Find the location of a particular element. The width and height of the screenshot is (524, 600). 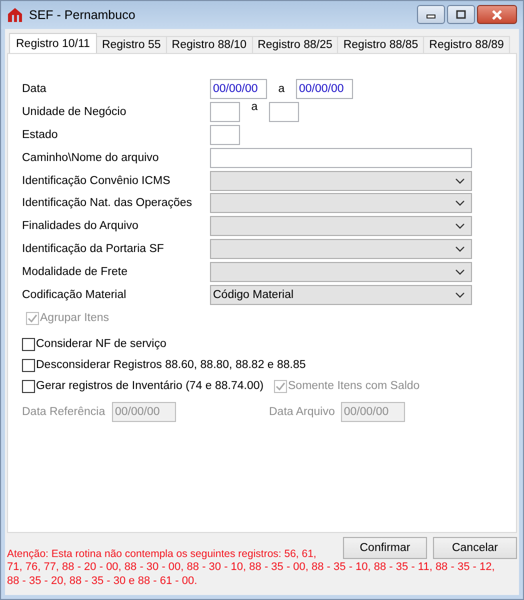

close-icon is located at coordinates (497, 15).